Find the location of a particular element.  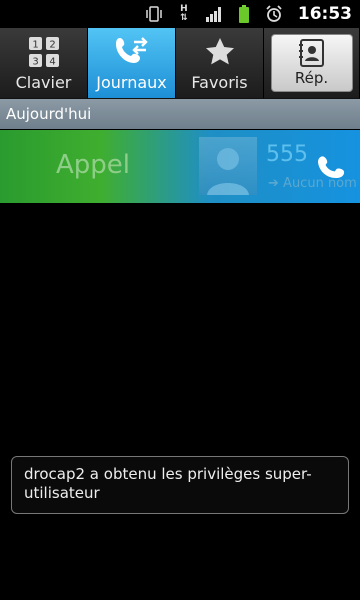

tab-favorites-label: Favoris is located at coordinates (219, 82).